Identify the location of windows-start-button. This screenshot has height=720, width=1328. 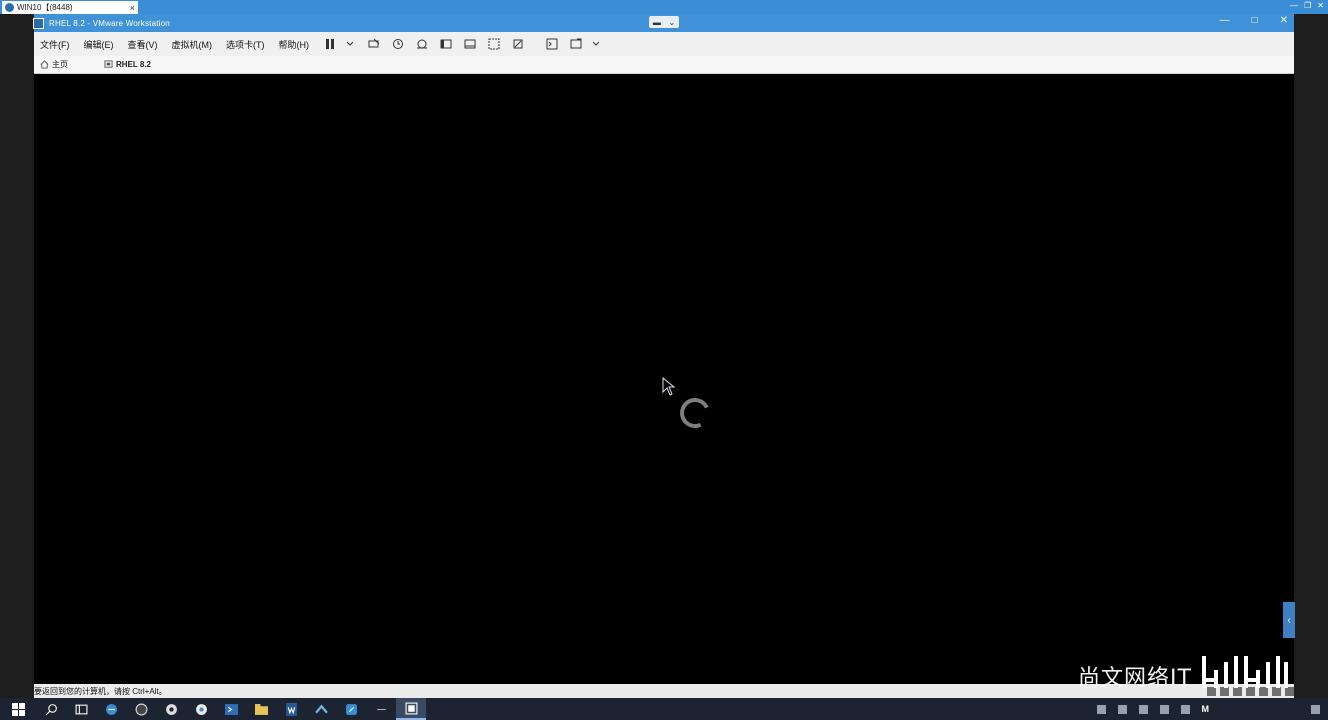
(18, 709).